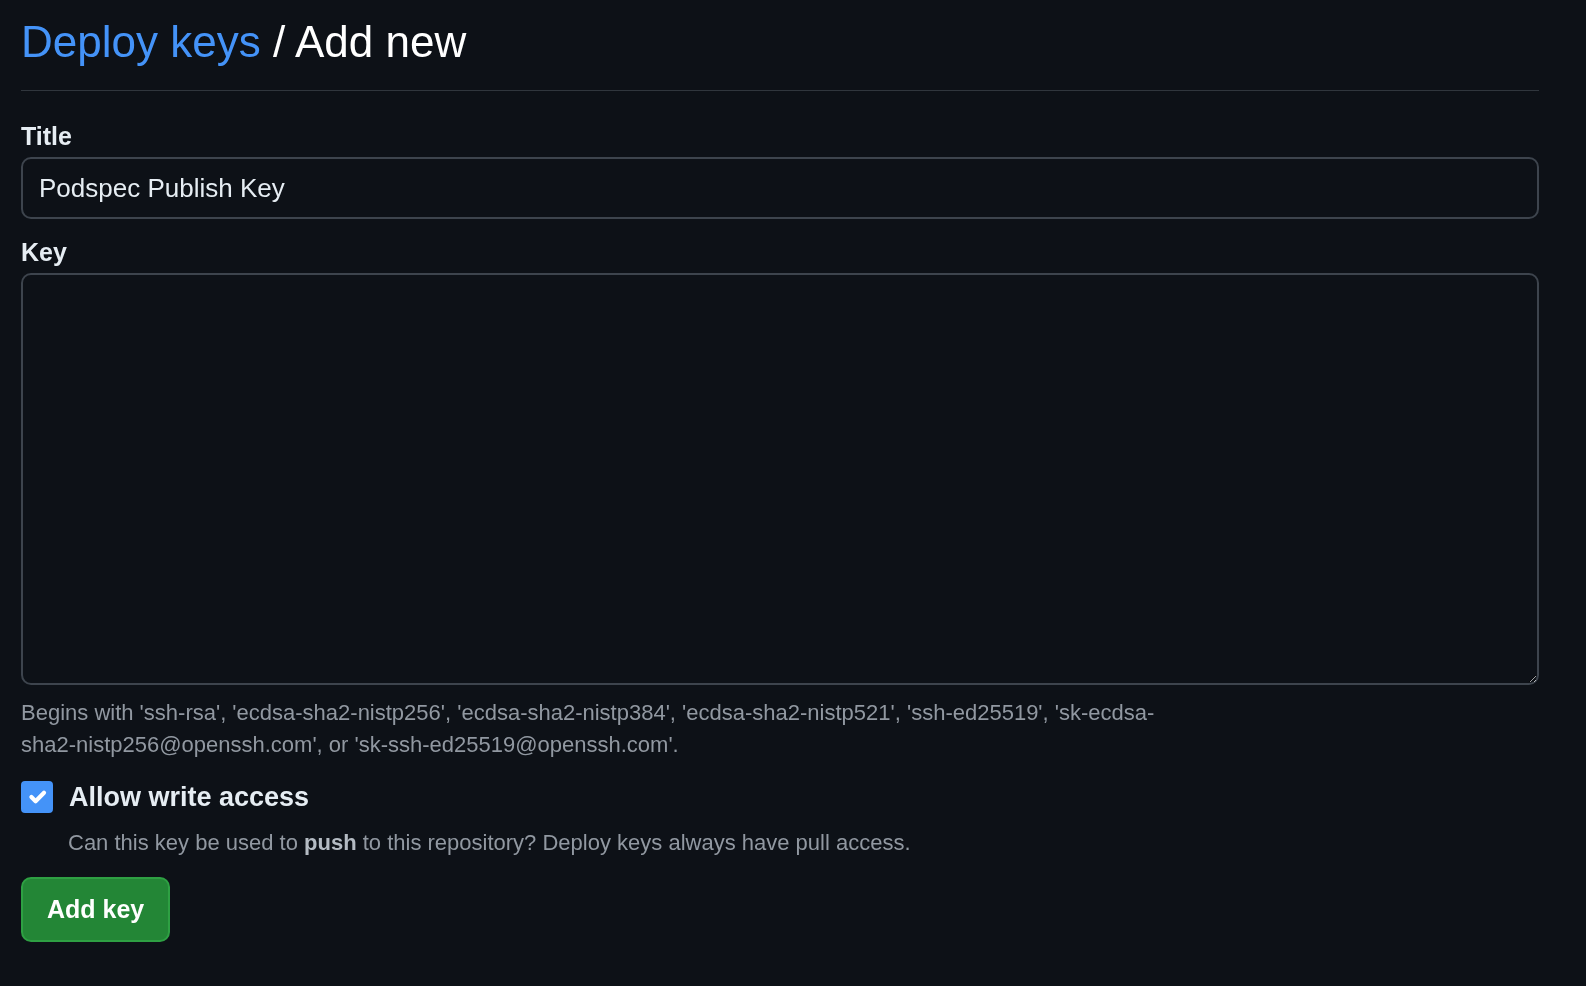  Describe the element at coordinates (44, 252) in the screenshot. I see `field-label: Key` at that location.